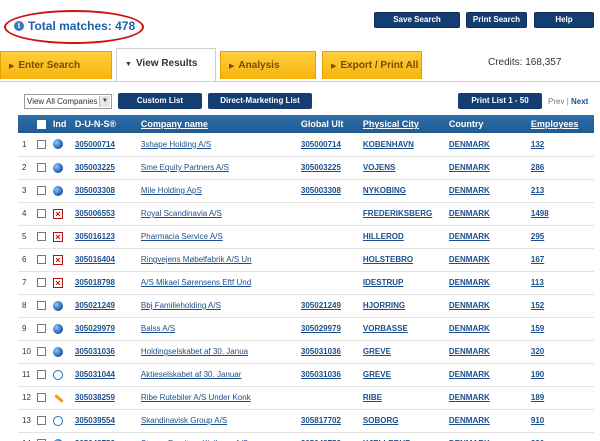 The height and width of the screenshot is (441, 600). I want to click on employees-link: 159, so click(537, 328).